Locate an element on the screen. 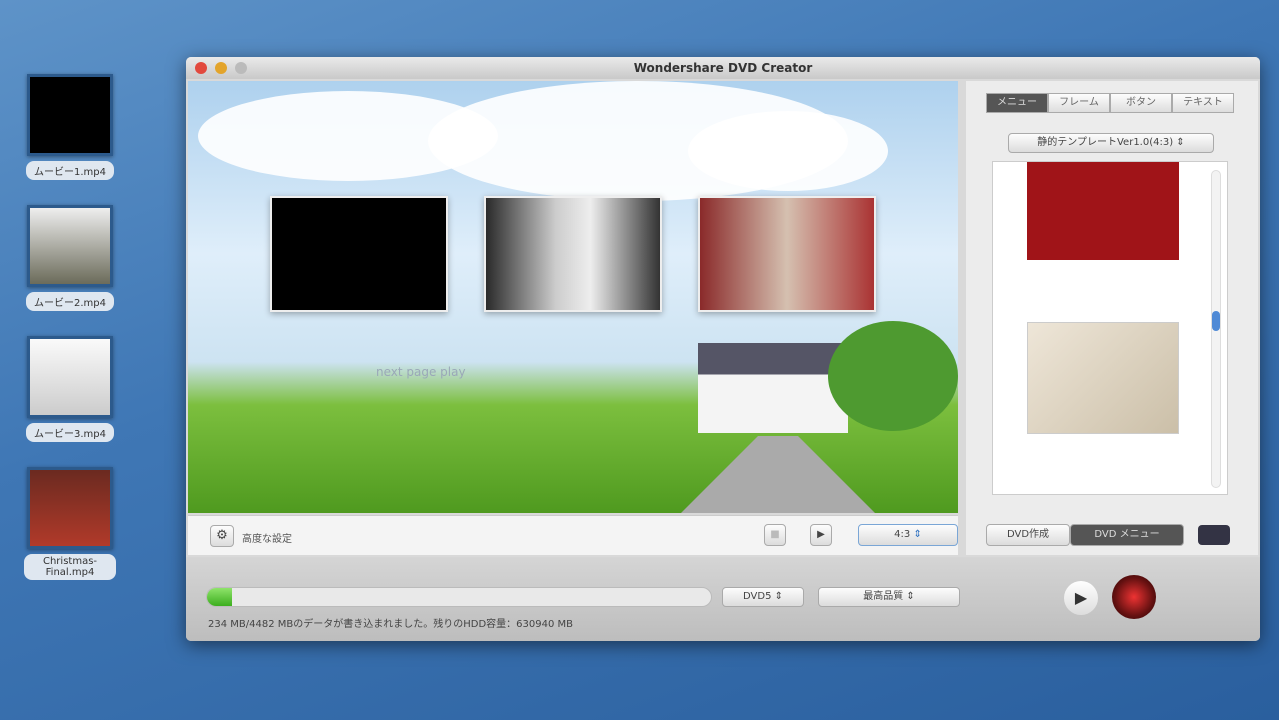 Image resolution: width=1279 pixels, height=720 pixels. template-thumb-red is located at coordinates (1103, 211).